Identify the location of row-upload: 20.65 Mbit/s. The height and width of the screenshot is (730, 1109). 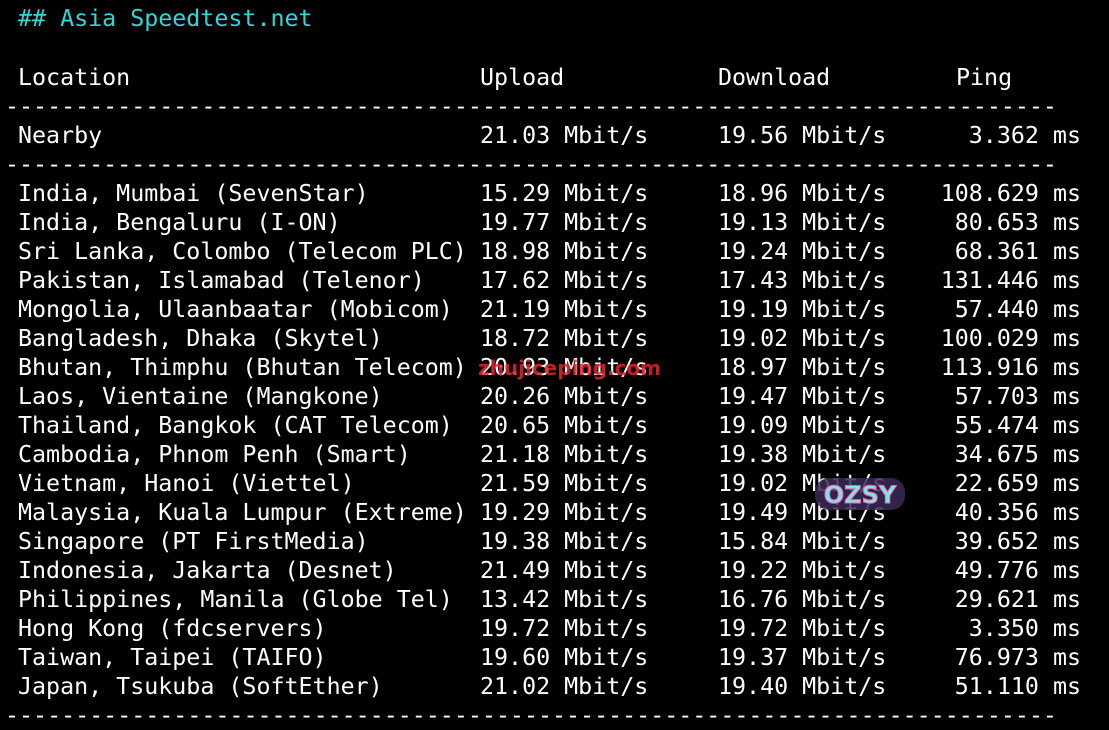
(564, 425).